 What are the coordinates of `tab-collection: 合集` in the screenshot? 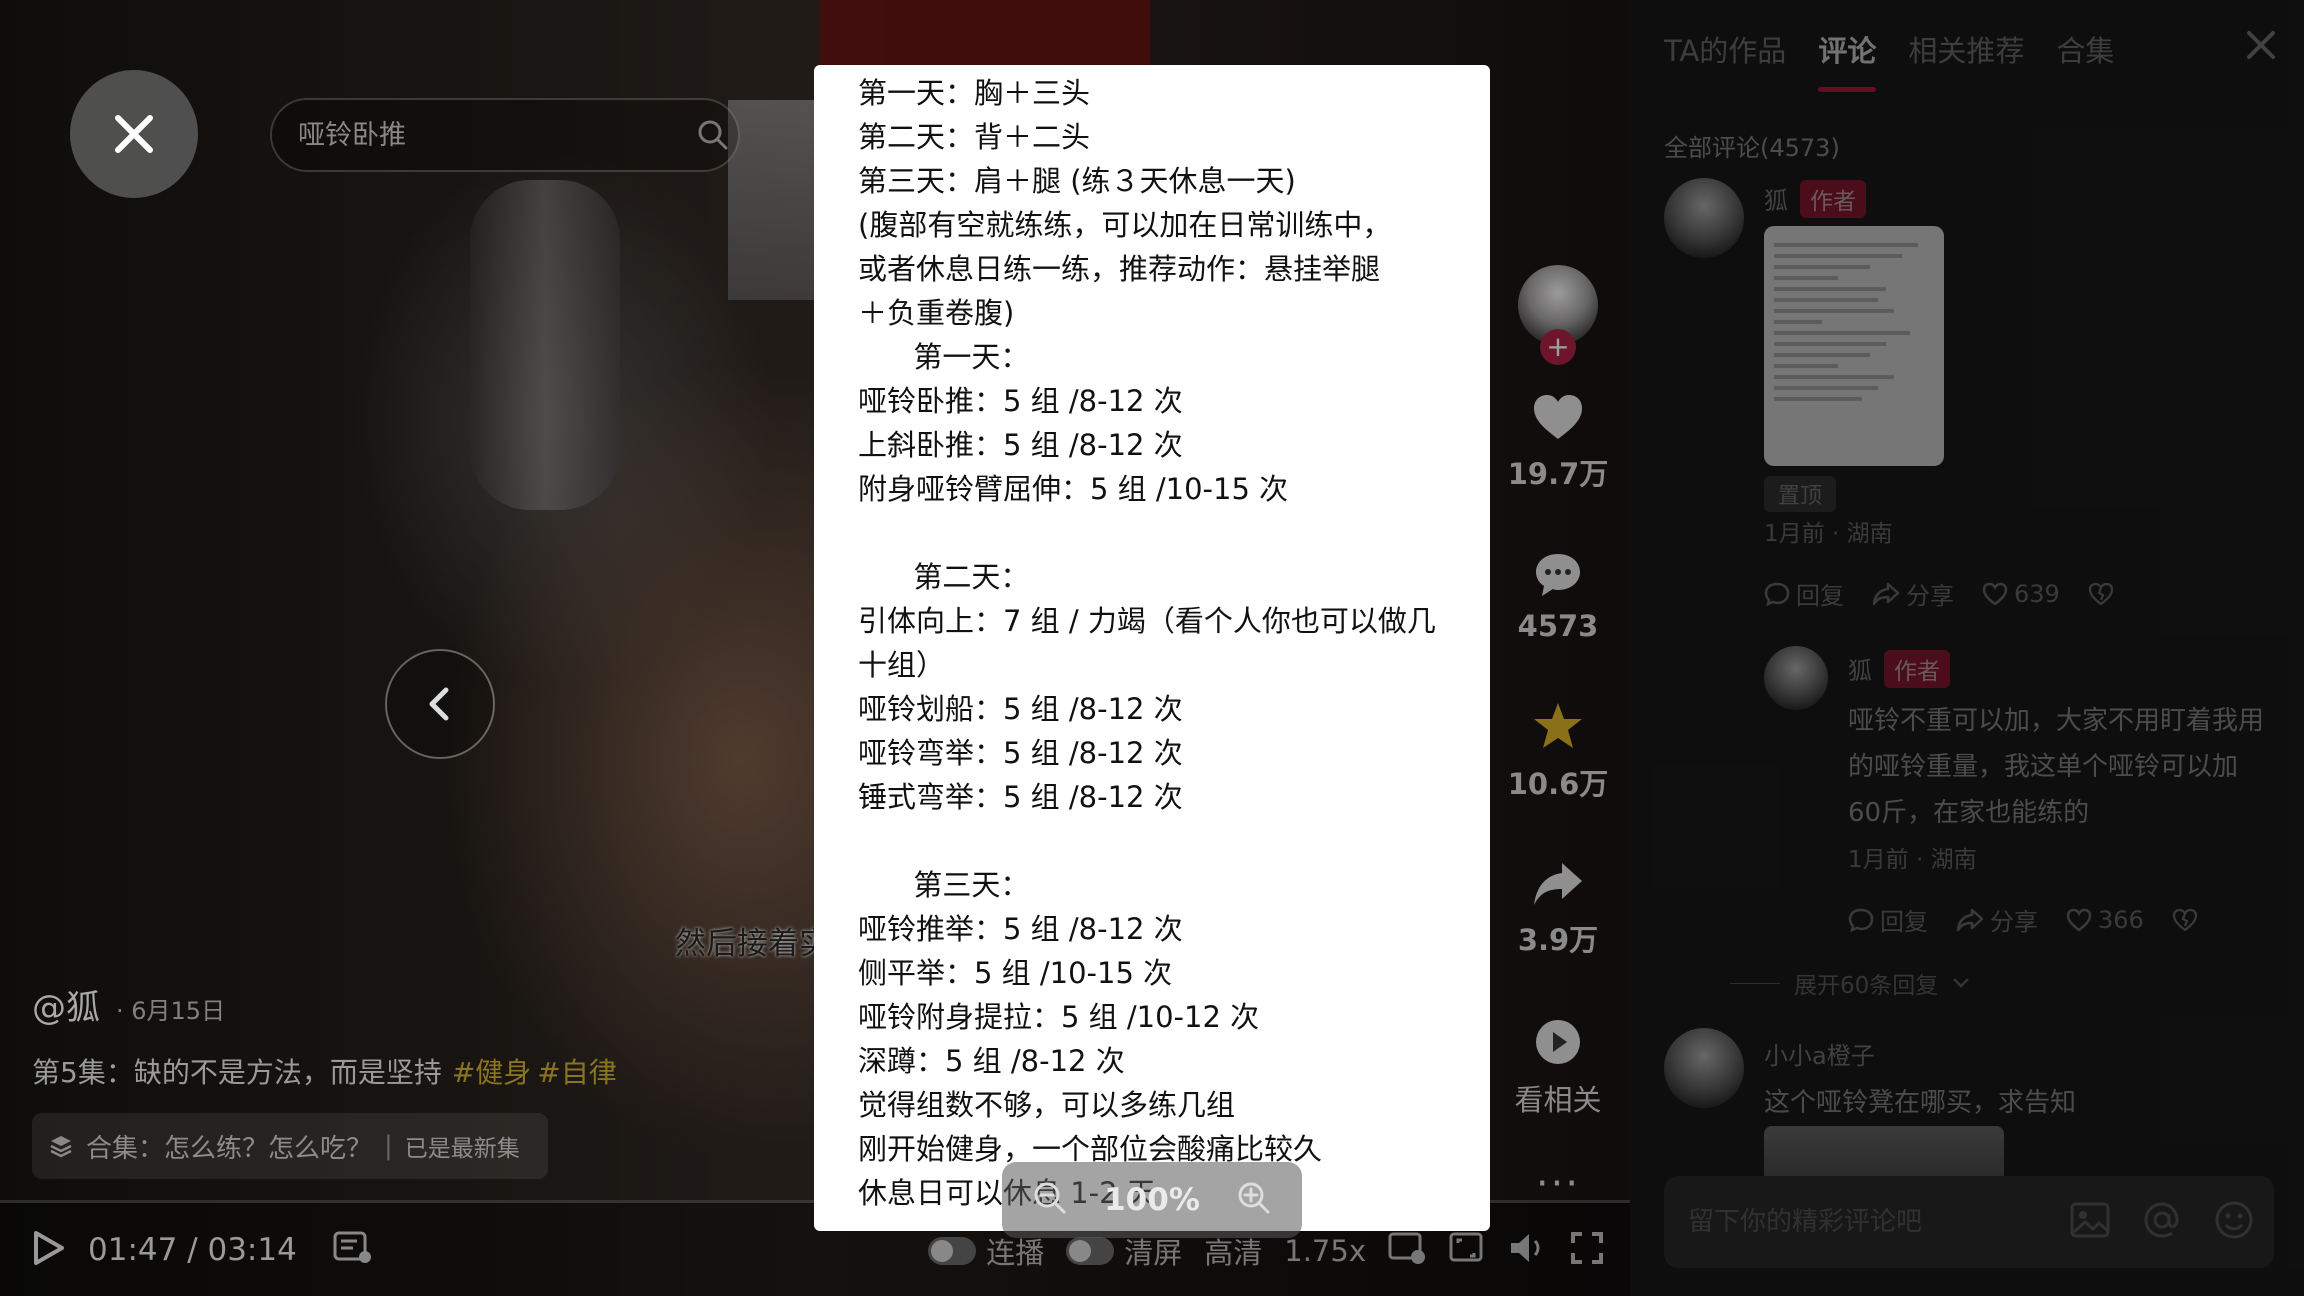 It's located at (2085, 60).